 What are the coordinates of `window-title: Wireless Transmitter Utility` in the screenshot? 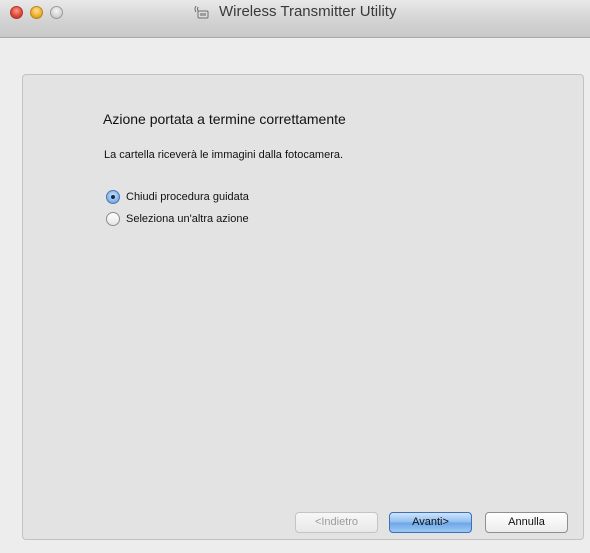 It's located at (307, 11).